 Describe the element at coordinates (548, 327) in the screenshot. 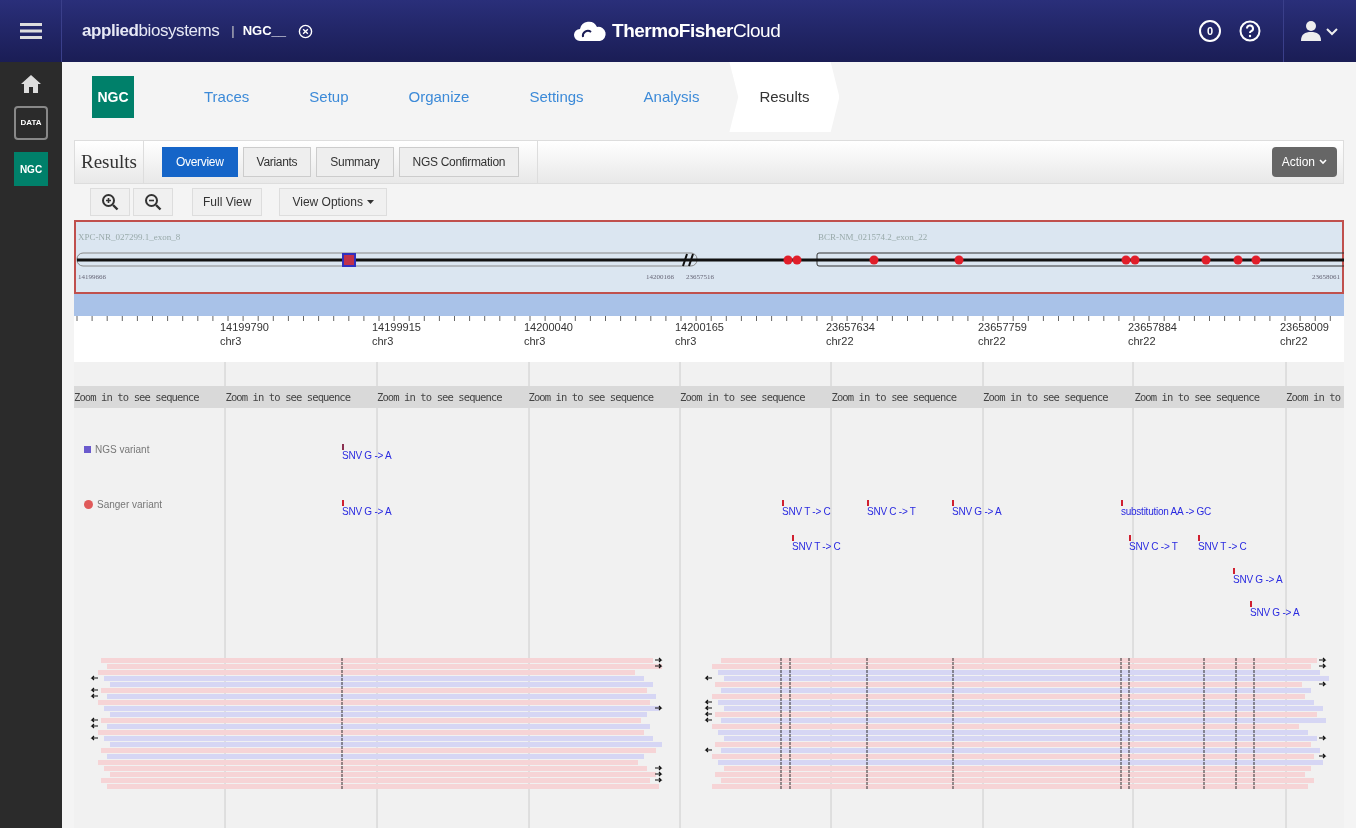

I see `ruler-position: 14200040` at that location.